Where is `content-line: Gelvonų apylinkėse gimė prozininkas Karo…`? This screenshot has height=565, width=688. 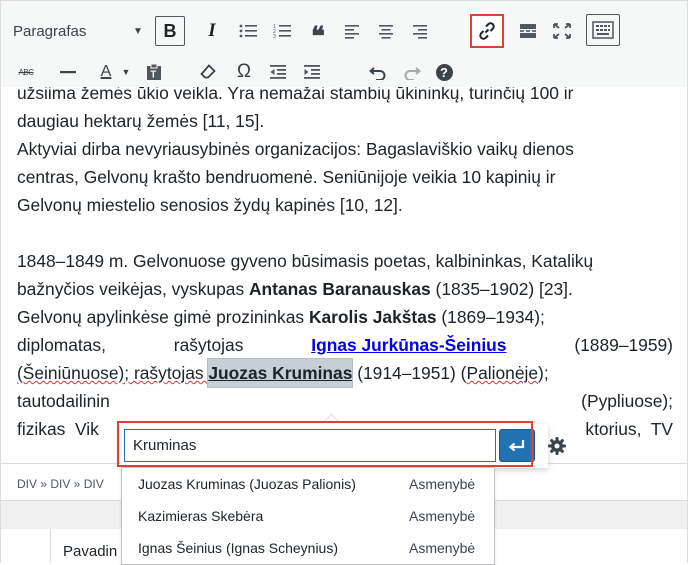 content-line: Gelvonų apylinkėse gimė prozininkas Karo… is located at coordinates (345, 317).